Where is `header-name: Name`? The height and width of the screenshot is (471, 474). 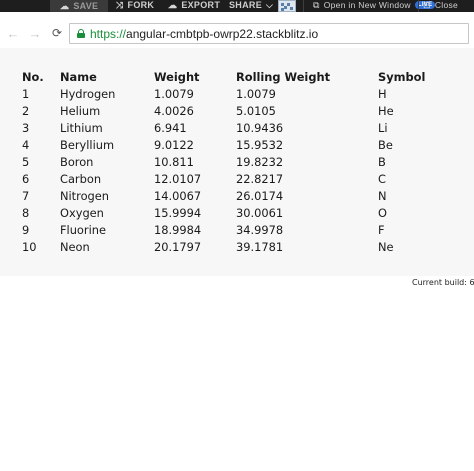
header-name: Name is located at coordinates (78, 76).